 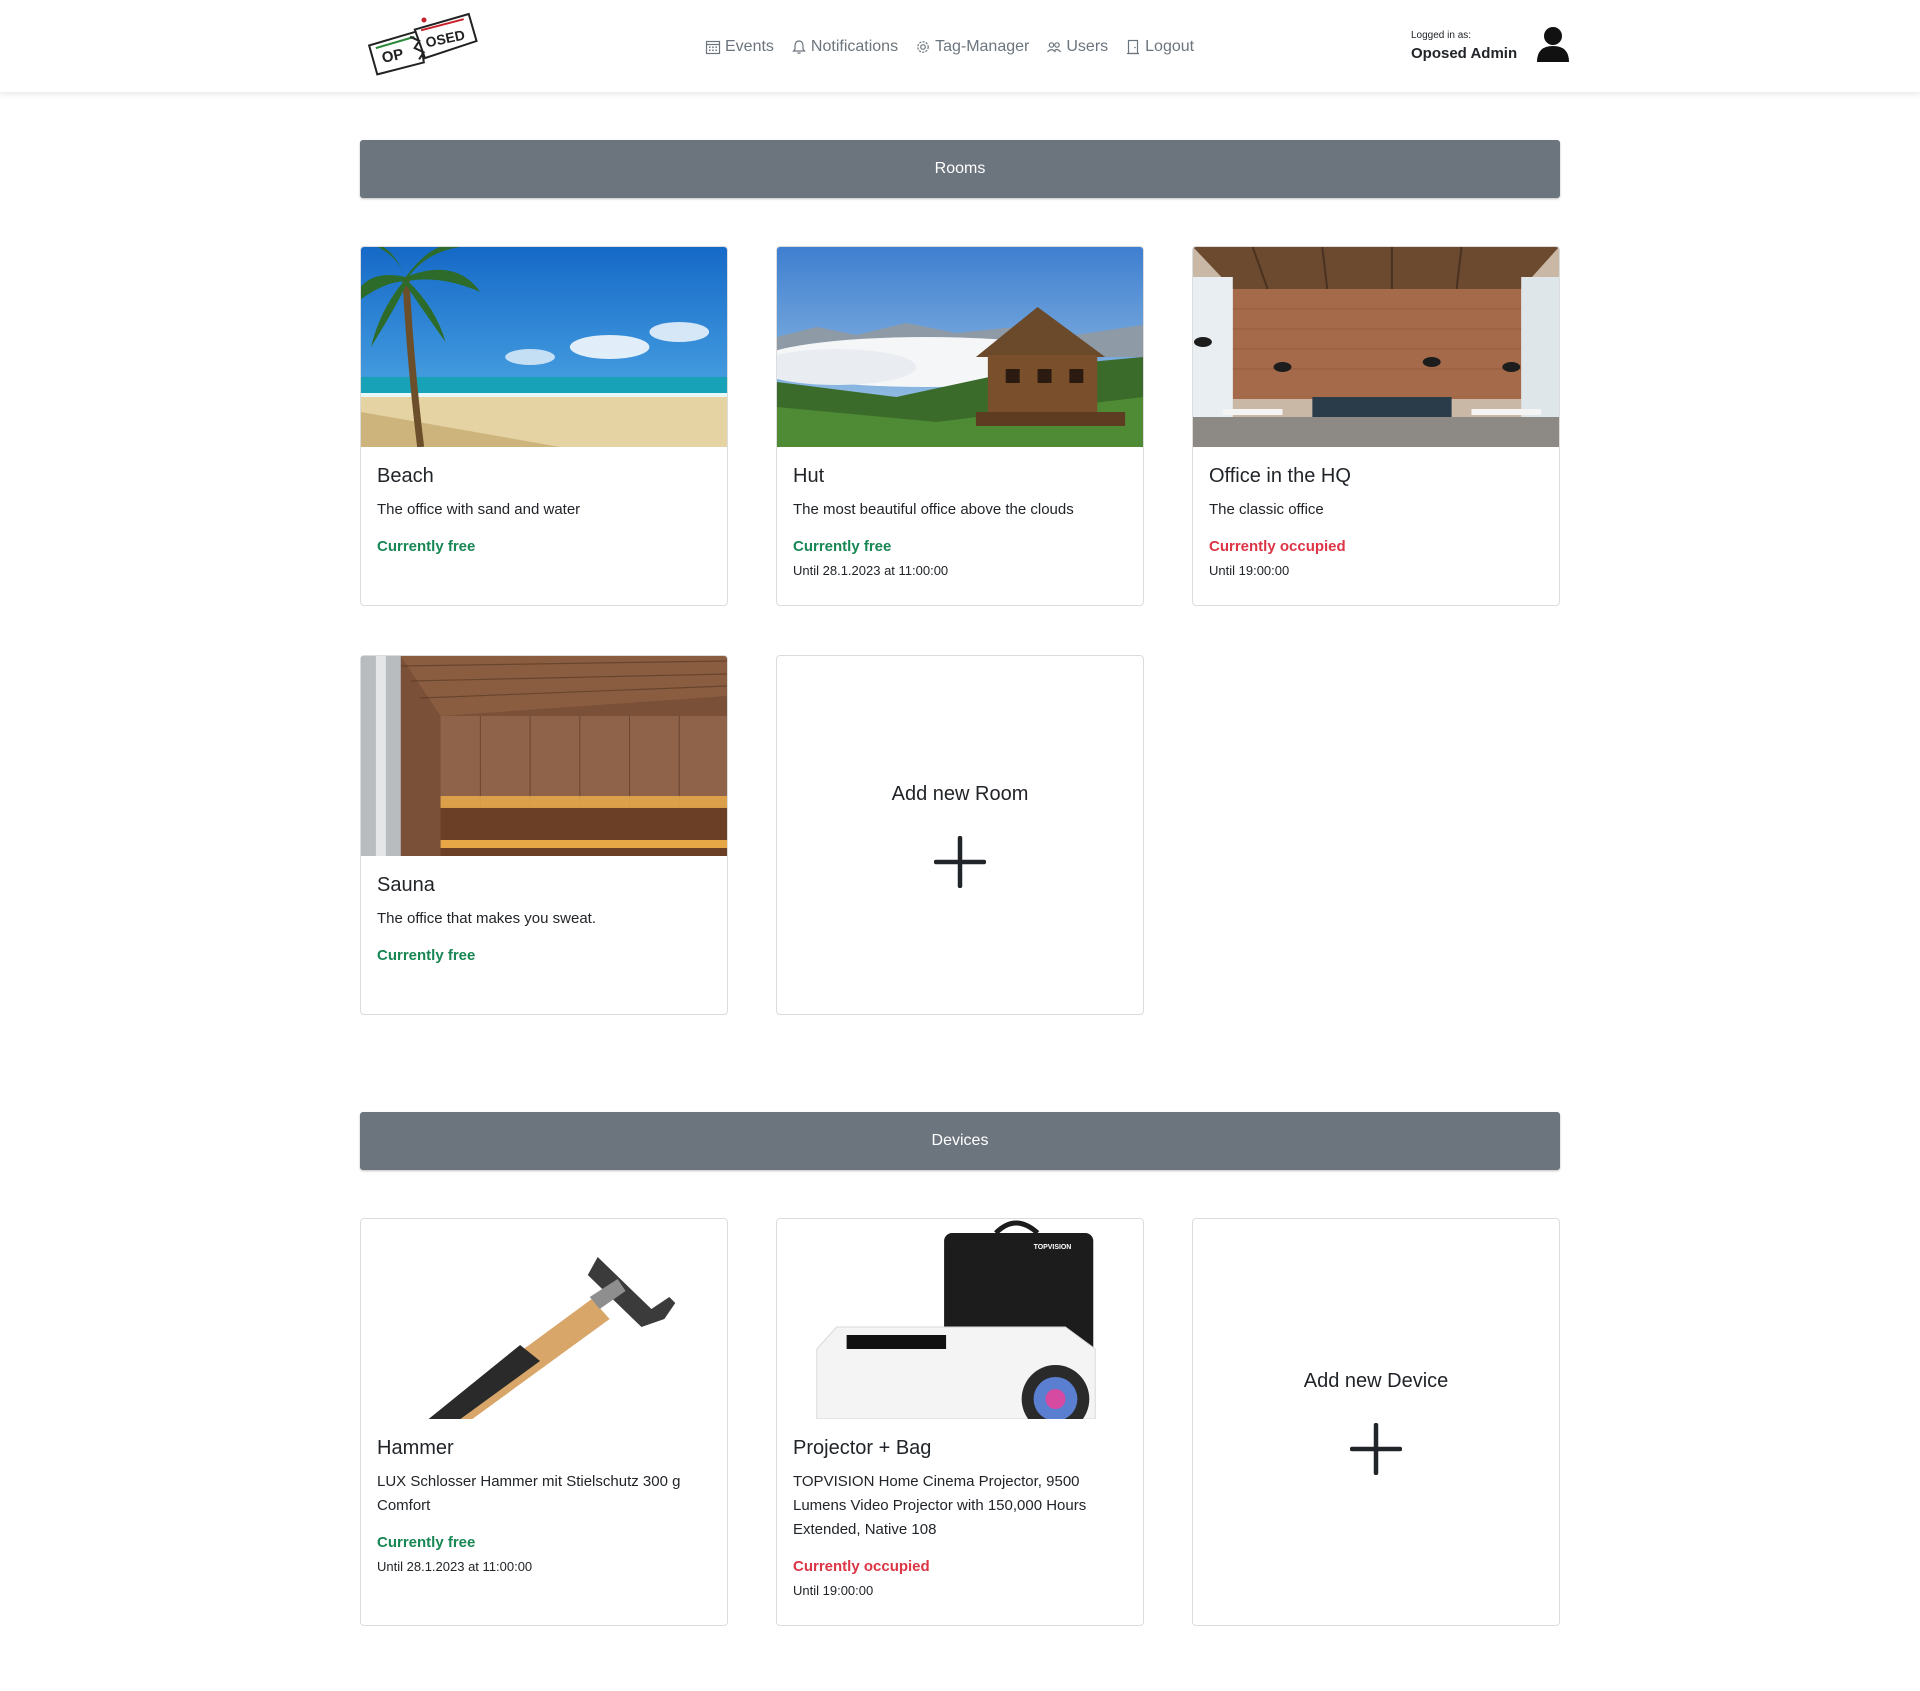 What do you see at coordinates (1053, 1247) in the screenshot?
I see `projector-brand: TOPVISION` at bounding box center [1053, 1247].